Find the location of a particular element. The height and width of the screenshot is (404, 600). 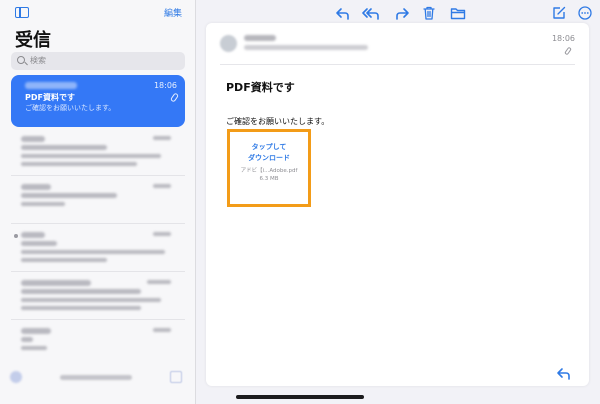

sidebar-bottom-bar is located at coordinates (98, 378).